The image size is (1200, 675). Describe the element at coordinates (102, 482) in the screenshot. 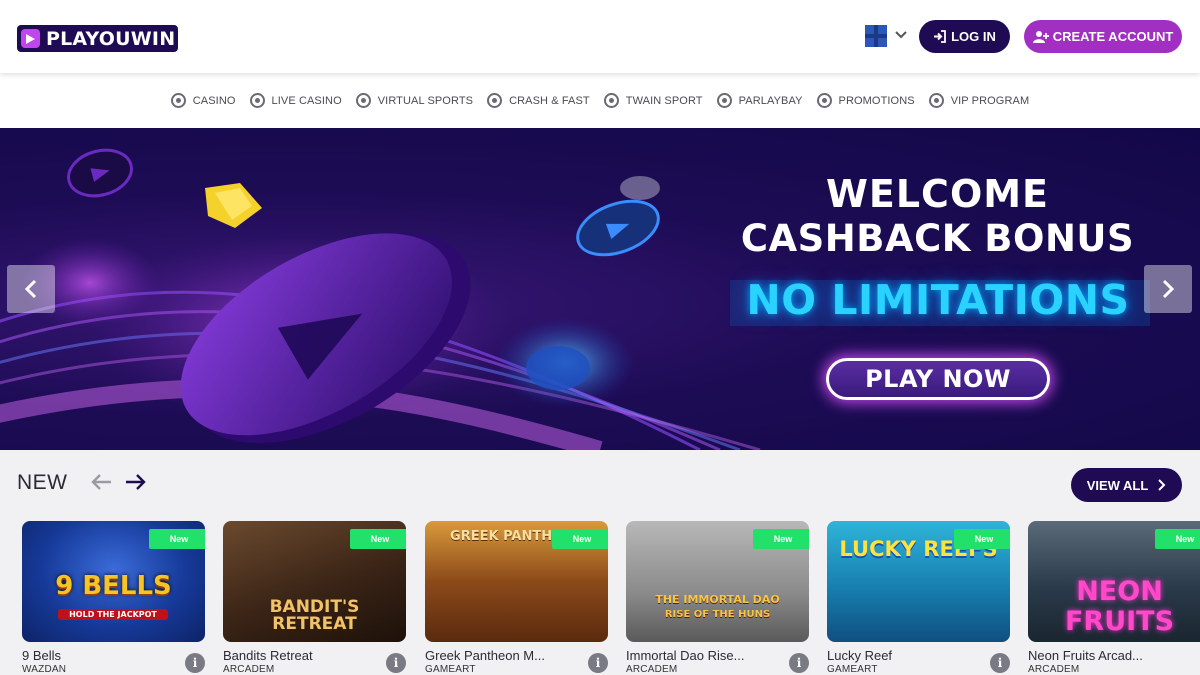

I see `arrow-left-icon` at that location.